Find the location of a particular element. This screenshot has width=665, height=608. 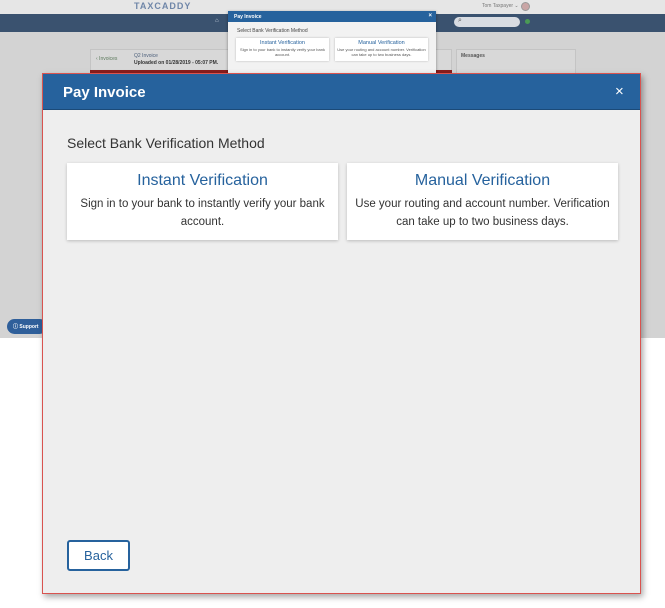

instant-verification-title: Instant Verification is located at coordinates (202, 180).